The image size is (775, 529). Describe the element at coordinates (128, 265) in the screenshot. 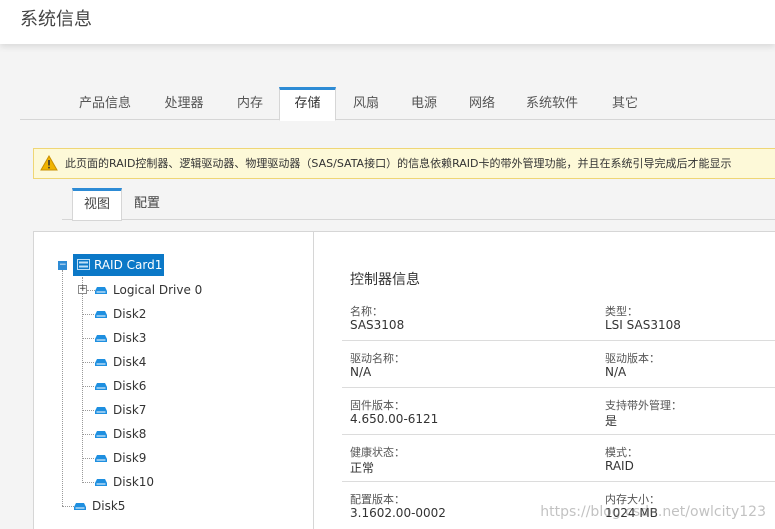

I see `tree-node-label: RAID Card1` at that location.